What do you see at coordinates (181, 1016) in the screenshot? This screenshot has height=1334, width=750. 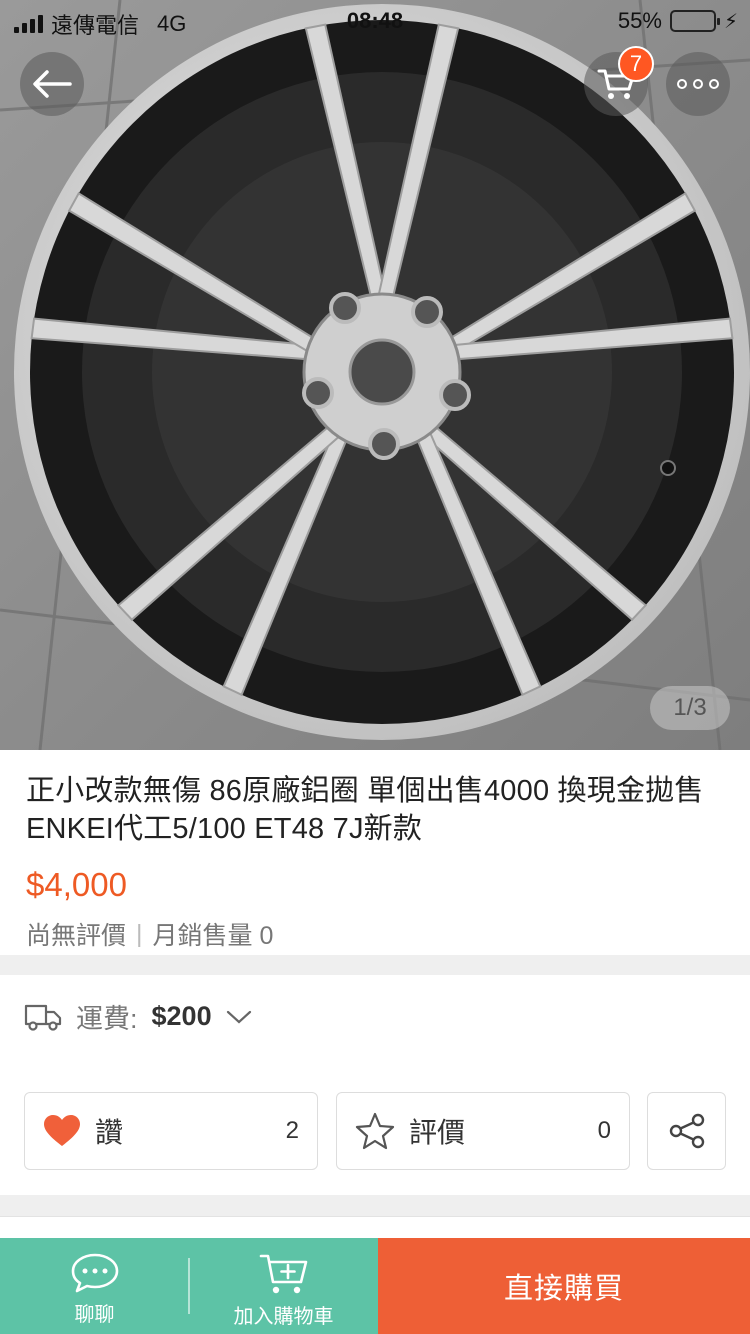 I see `shipping-value: $200` at bounding box center [181, 1016].